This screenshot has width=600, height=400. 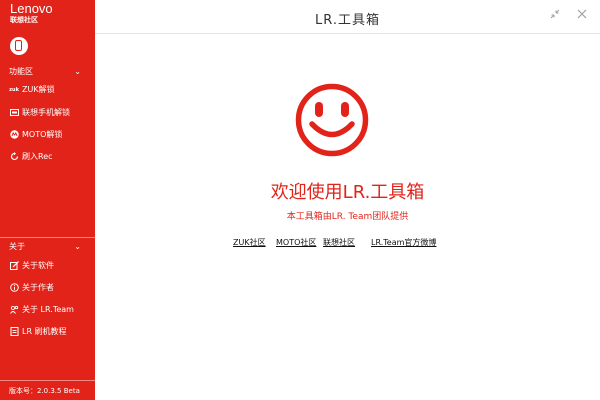 I want to click on lenovo-logo: Lenovo 联想社区, so click(x=31, y=13).